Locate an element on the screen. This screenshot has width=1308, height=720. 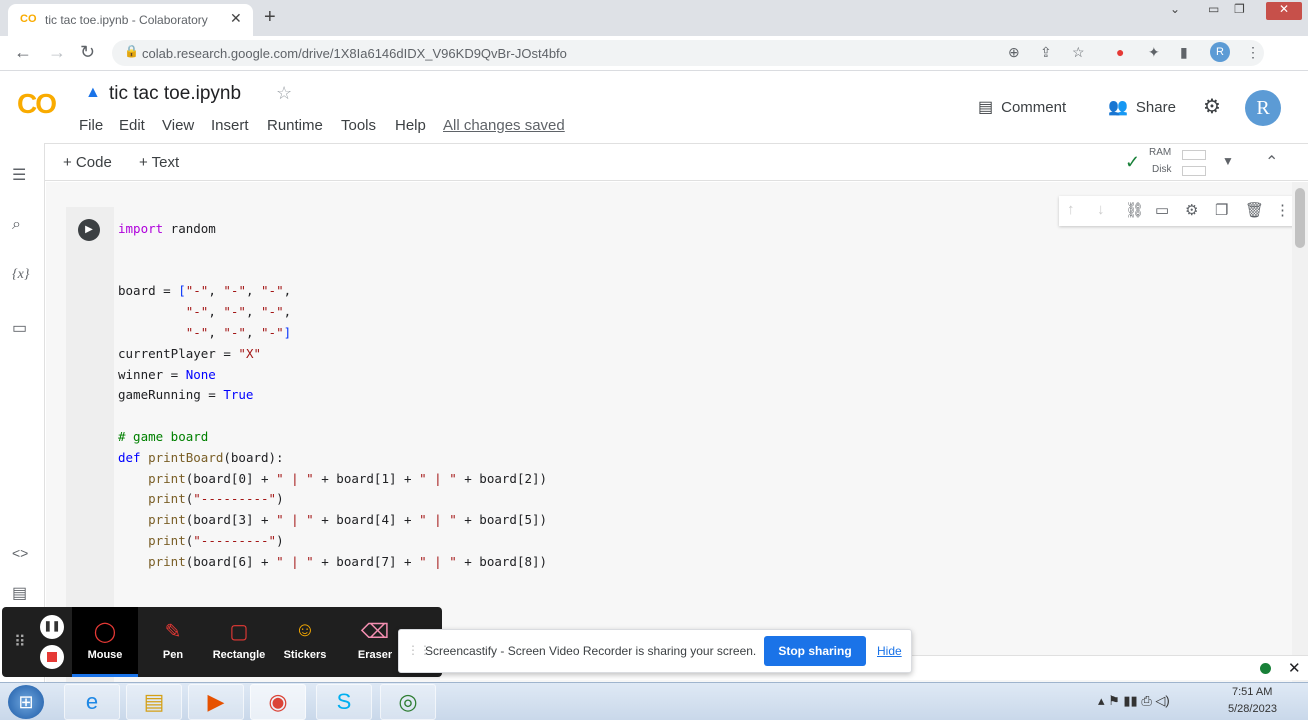
menu-file: File is located at coordinates (91, 125).